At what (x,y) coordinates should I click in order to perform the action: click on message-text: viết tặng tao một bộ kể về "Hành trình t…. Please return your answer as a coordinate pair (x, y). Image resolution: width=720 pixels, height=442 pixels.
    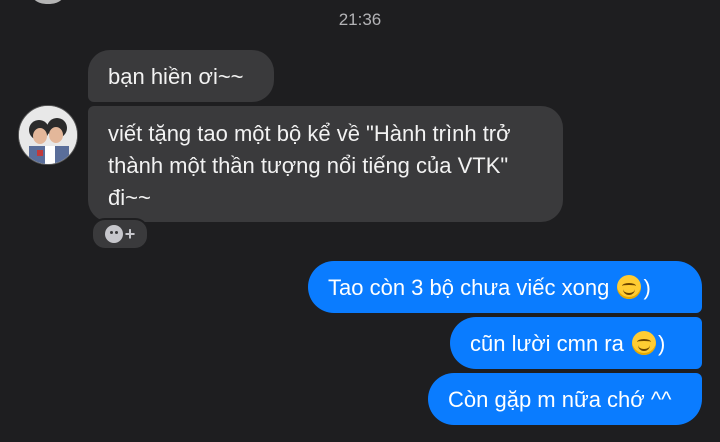
    Looking at the image, I should click on (309, 165).